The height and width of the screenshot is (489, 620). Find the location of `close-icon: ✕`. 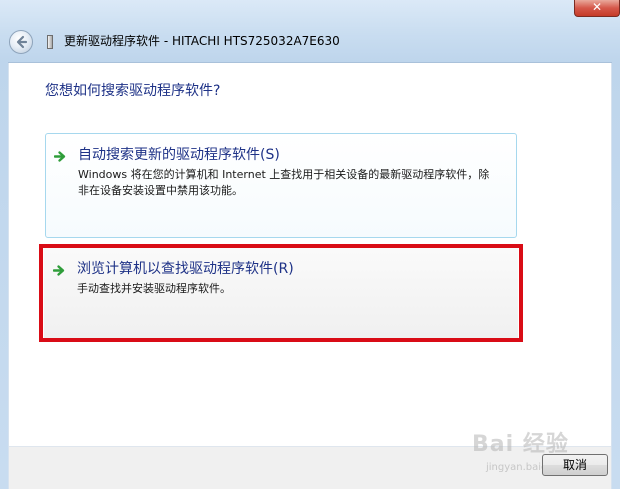

close-icon: ✕ is located at coordinates (597, 7).